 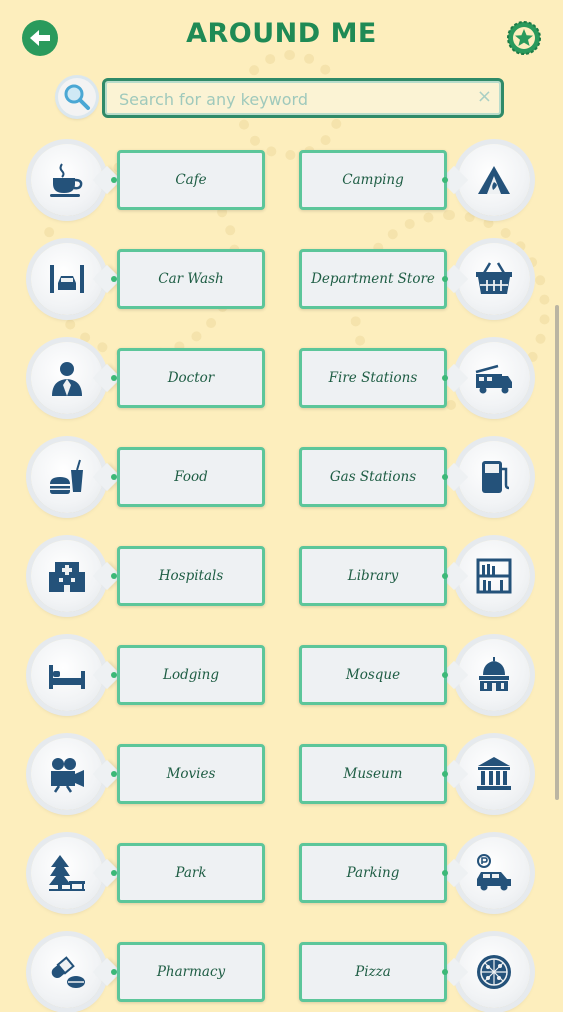 I want to click on bookshelf-icon, so click(x=494, y=576).